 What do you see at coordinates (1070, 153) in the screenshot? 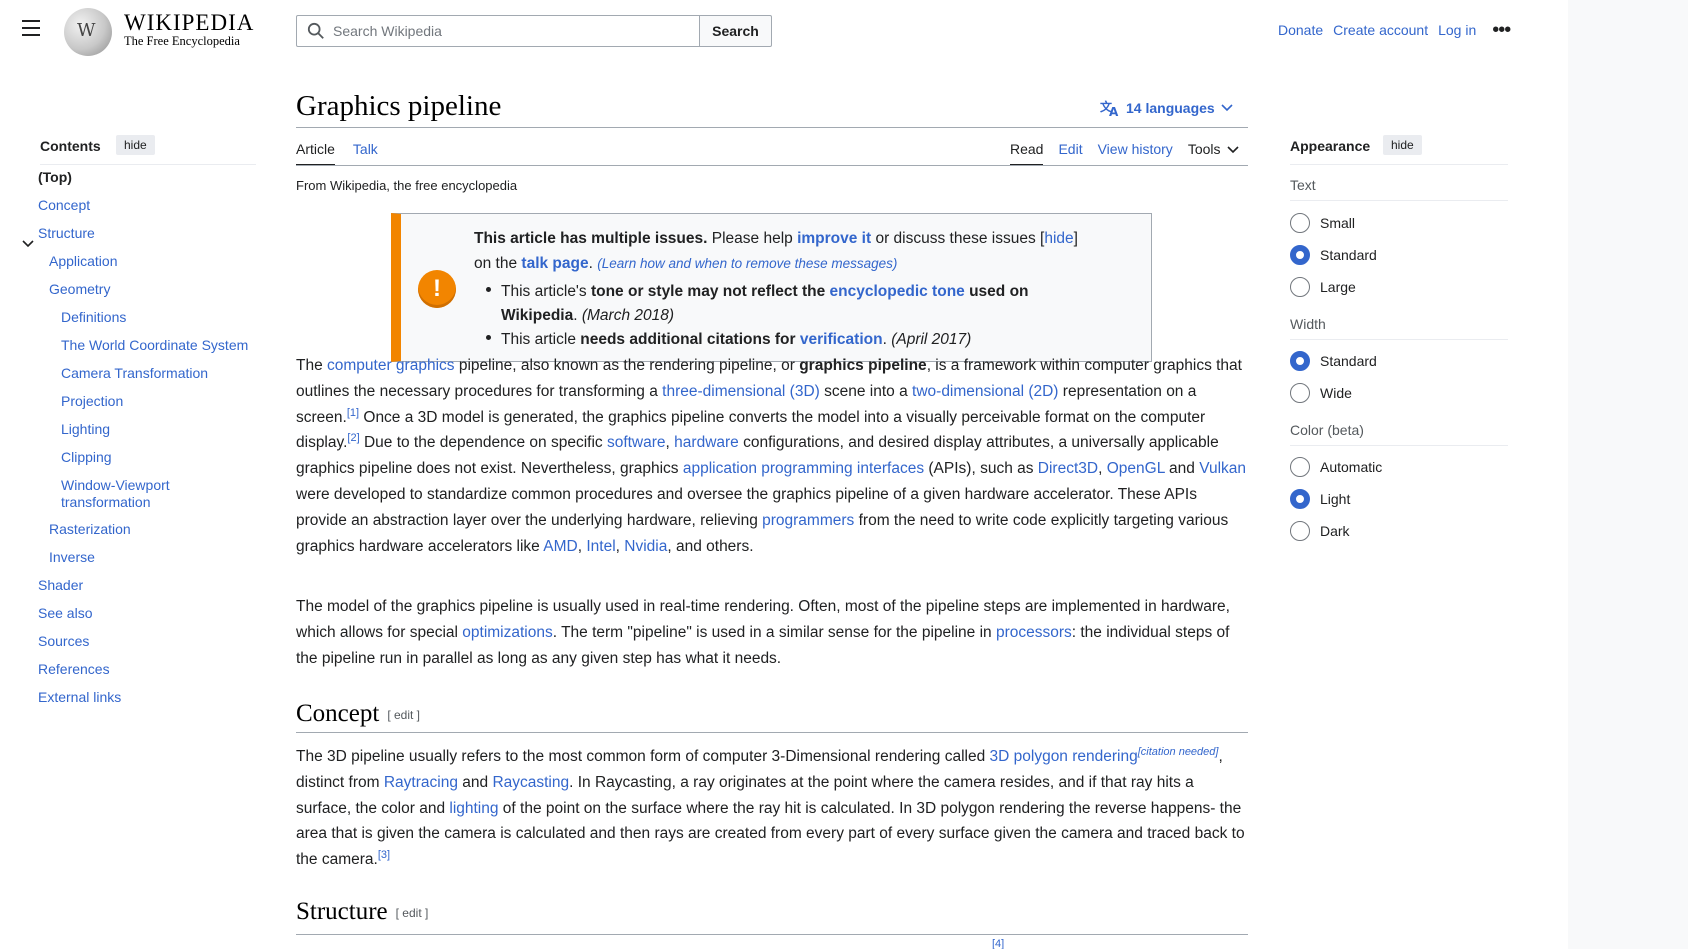
I see `tab-edit: Edit` at bounding box center [1070, 153].